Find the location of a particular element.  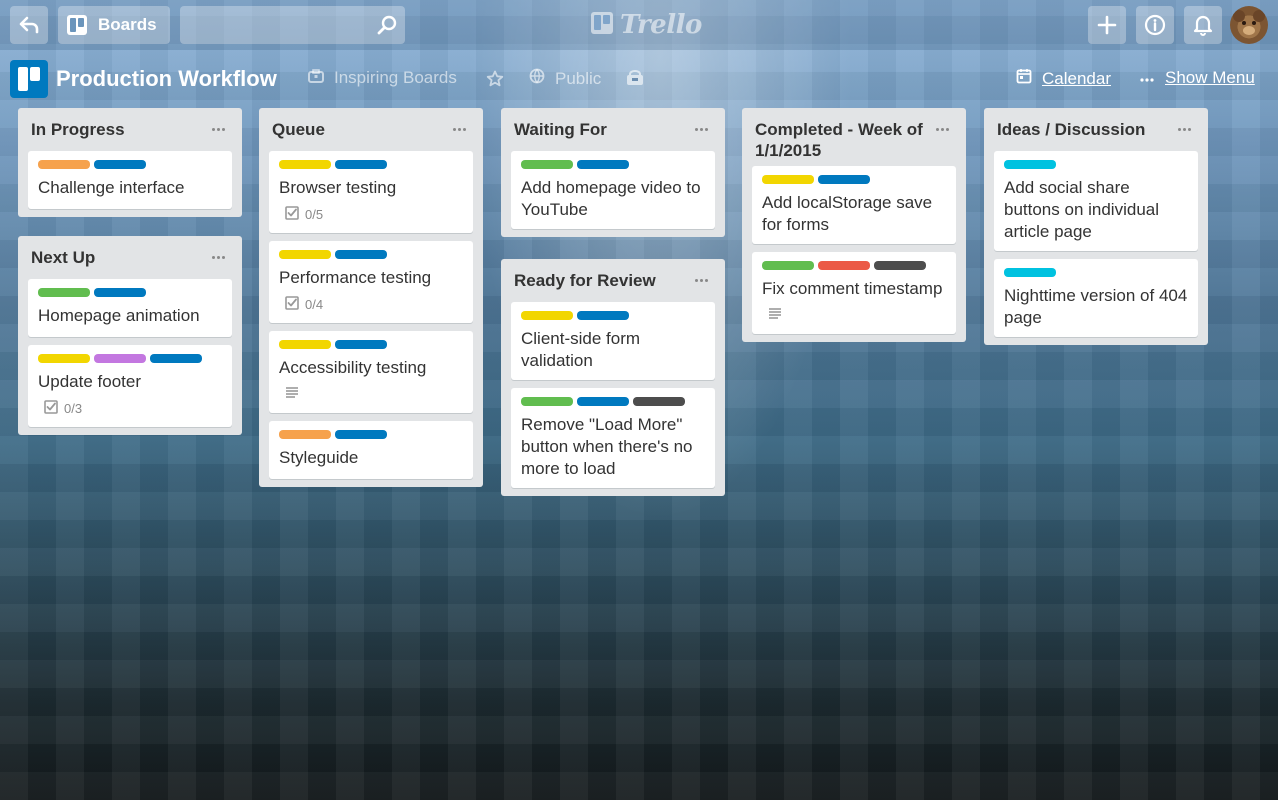

search-box is located at coordinates (292, 25).